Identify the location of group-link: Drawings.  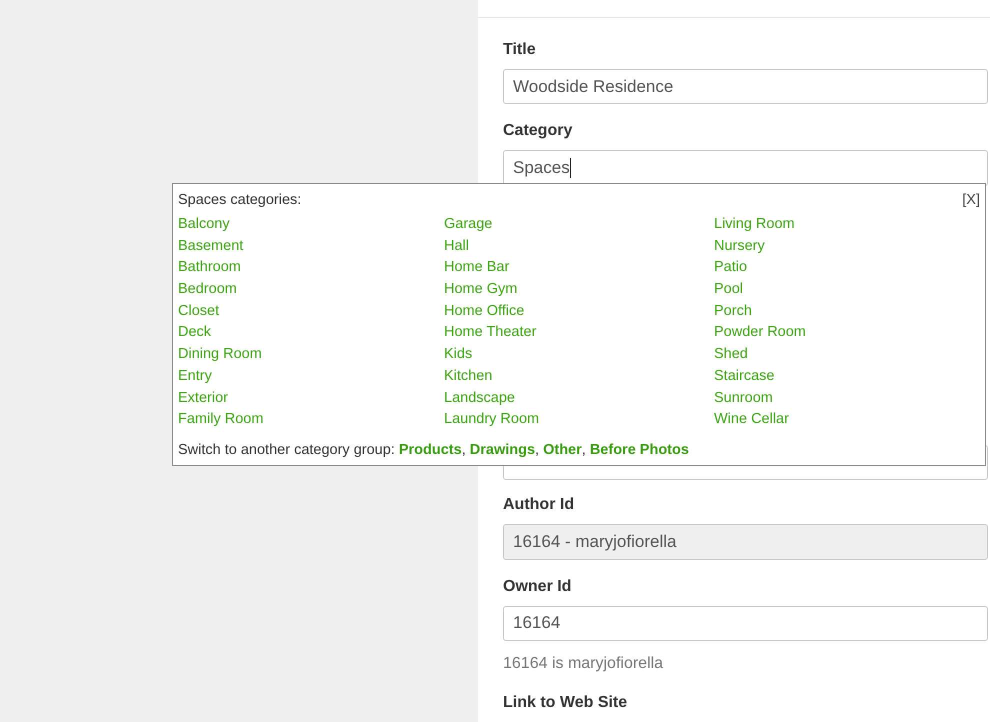
(503, 450).